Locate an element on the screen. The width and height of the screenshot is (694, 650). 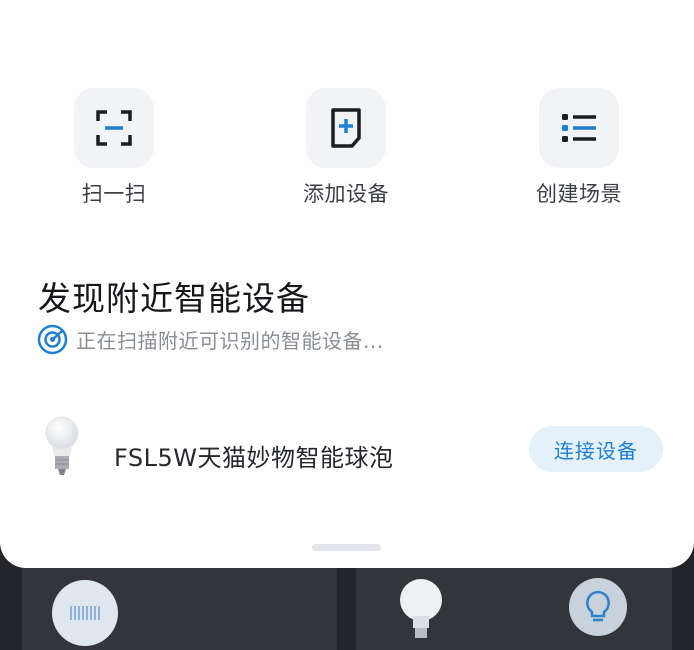
connect-device-button: 连接设备 is located at coordinates (596, 449).